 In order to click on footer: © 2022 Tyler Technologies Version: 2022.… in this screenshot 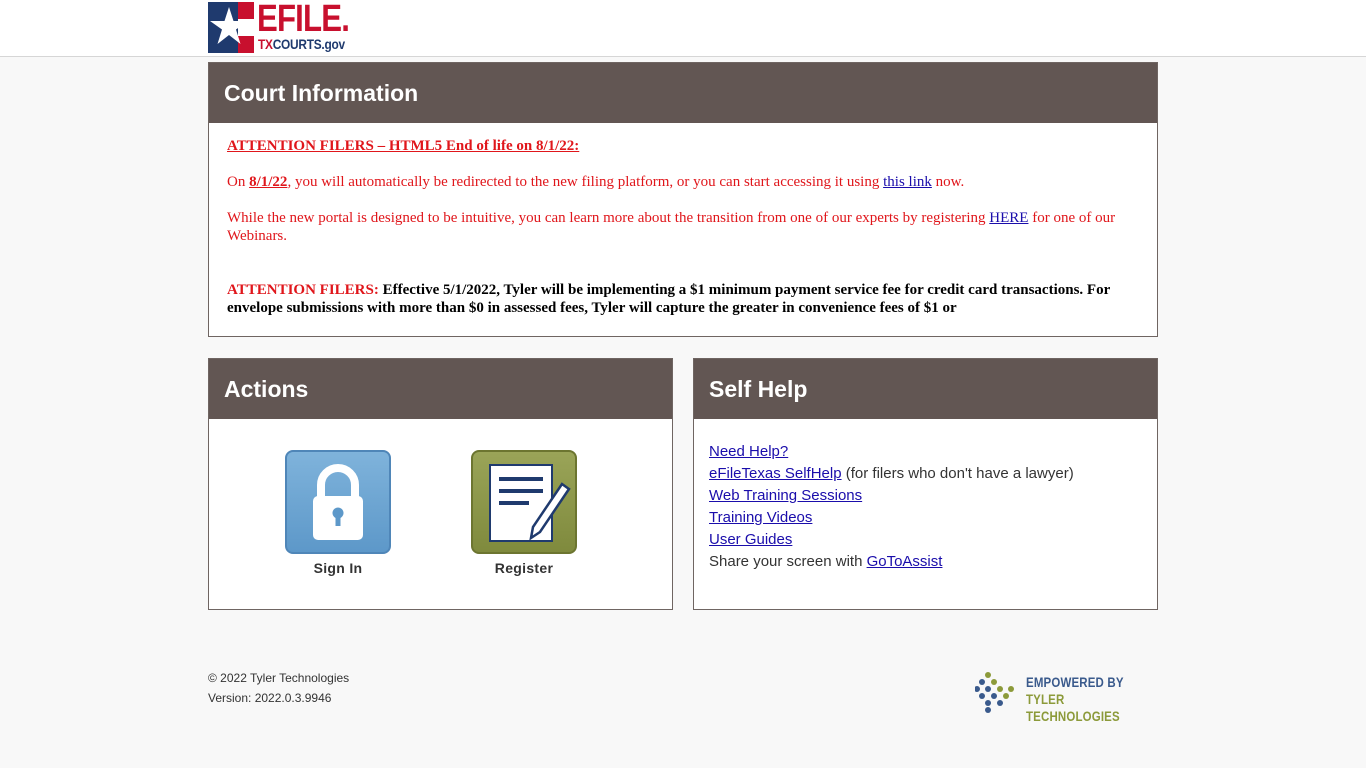, I will do `click(278, 688)`.